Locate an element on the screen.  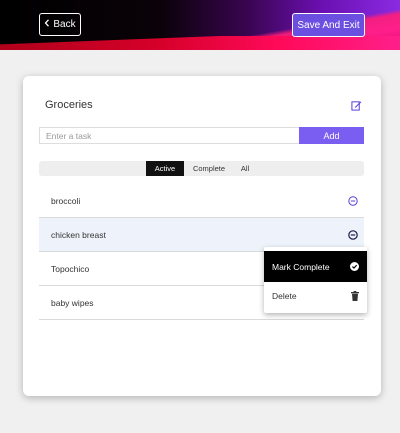
add-task-button: Add is located at coordinates (331, 135).